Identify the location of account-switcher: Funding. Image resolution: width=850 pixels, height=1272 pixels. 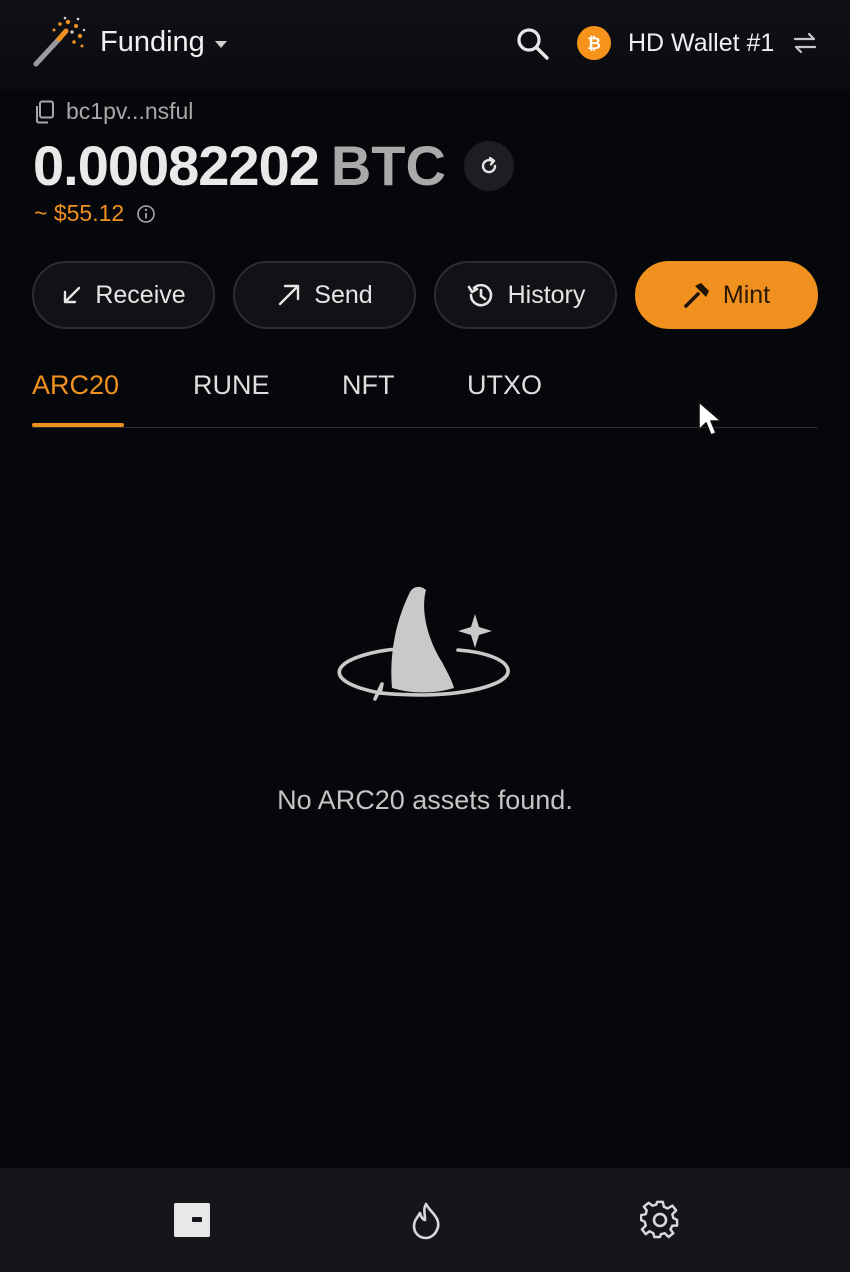
(163, 42).